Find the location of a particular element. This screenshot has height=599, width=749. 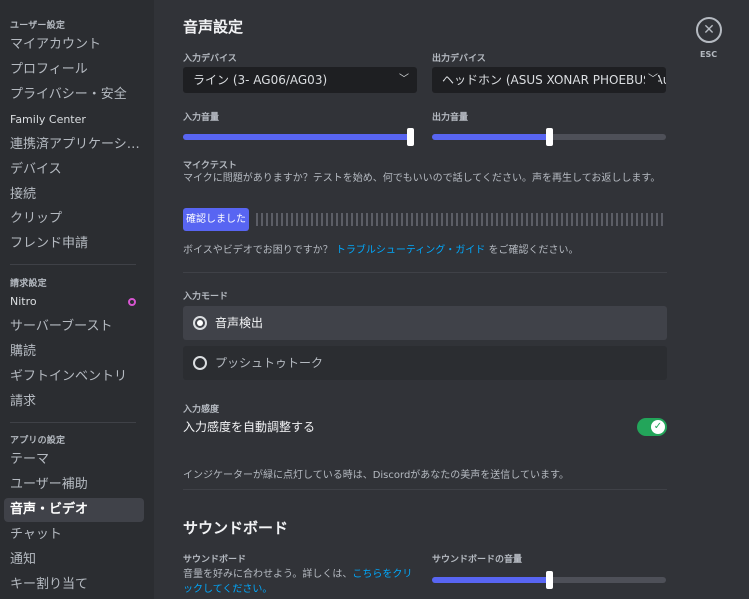

output-device-value: ヘッドホン (ASUS XONAR PHOEBUS Audio) is located at coordinates (554, 80).